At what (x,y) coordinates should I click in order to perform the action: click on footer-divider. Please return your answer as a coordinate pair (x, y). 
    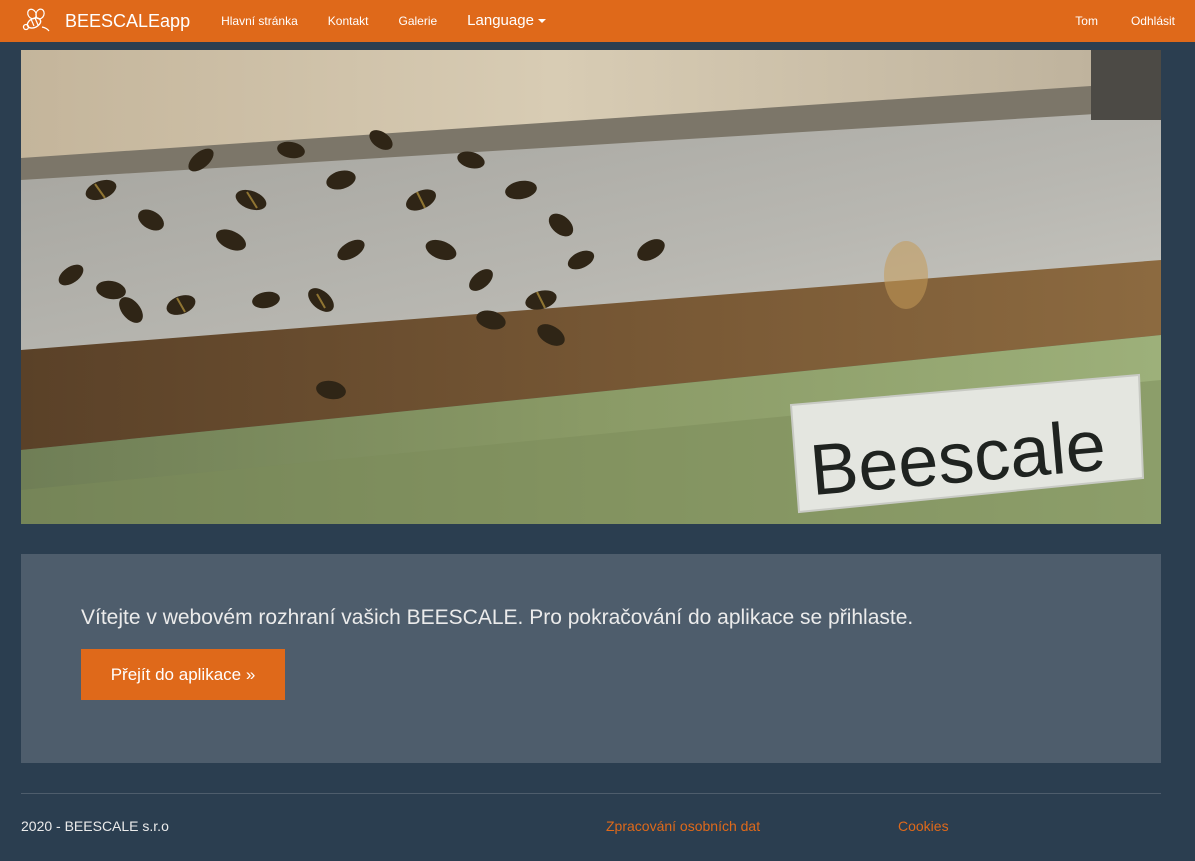
    Looking at the image, I should click on (591, 793).